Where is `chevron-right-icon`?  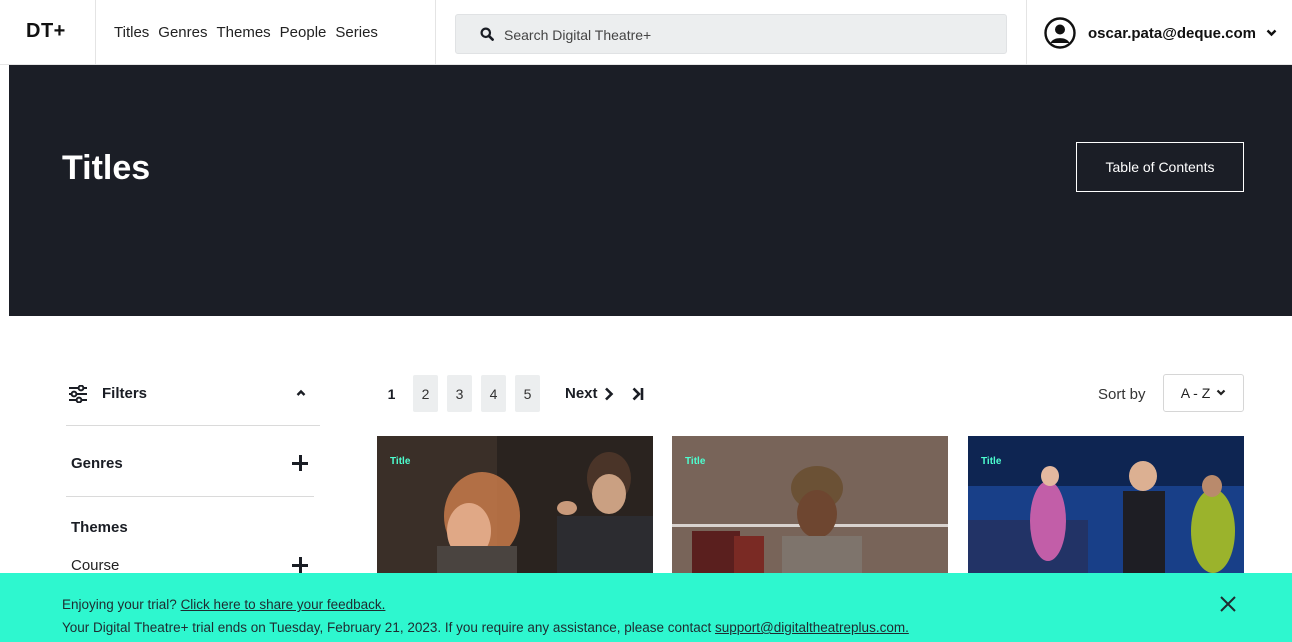 chevron-right-icon is located at coordinates (608, 393).